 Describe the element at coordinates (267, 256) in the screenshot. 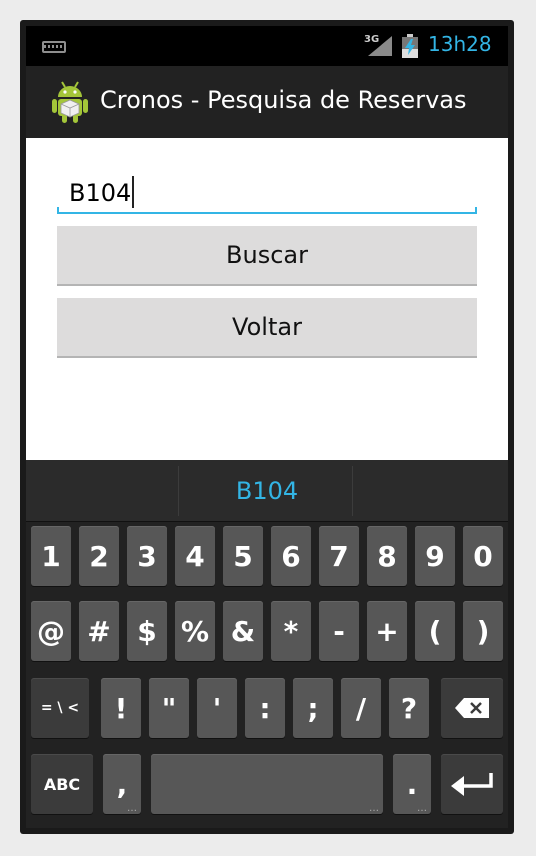

I see `search-button: Buscar` at that location.